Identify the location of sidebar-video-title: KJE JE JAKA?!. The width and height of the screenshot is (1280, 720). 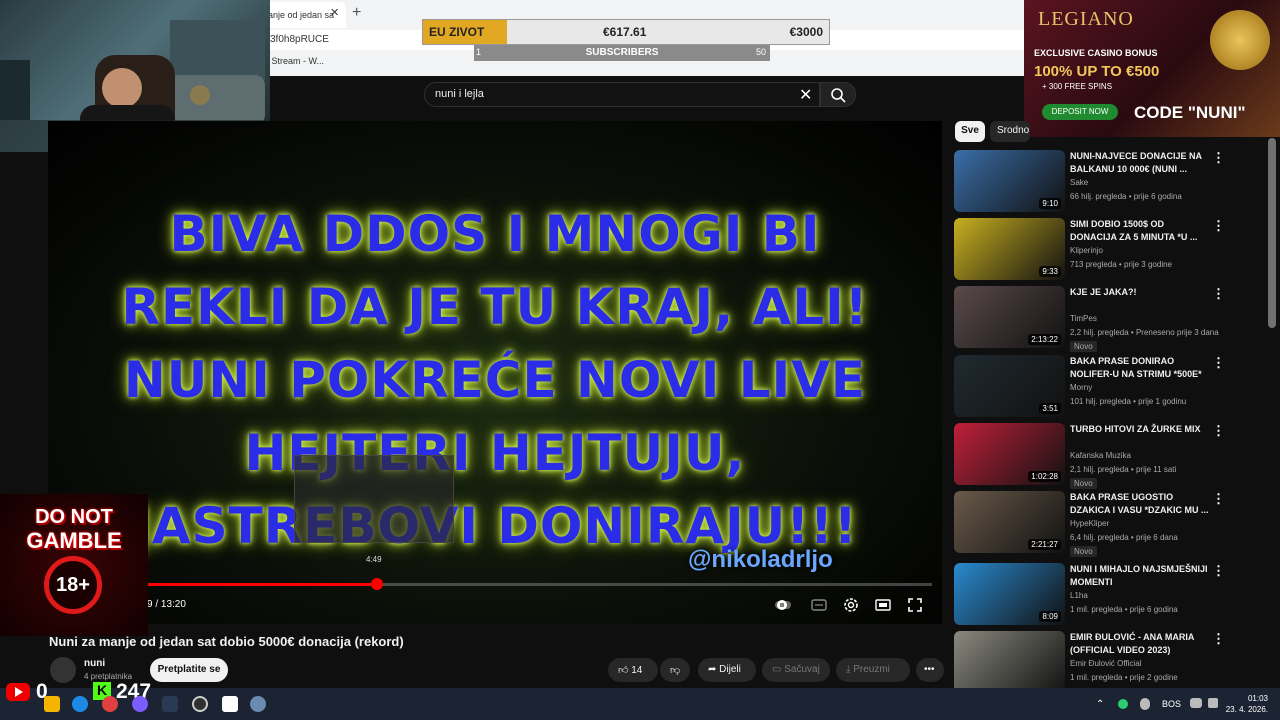
(1140, 292).